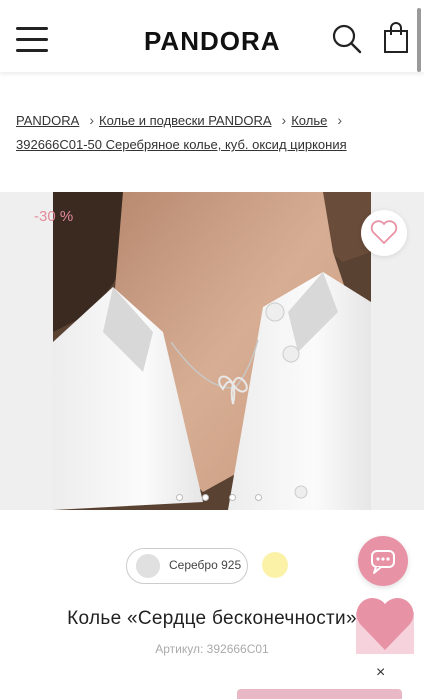 The height and width of the screenshot is (699, 424). Describe the element at coordinates (32, 40) in the screenshot. I see `hamburger-menu-icon` at that location.